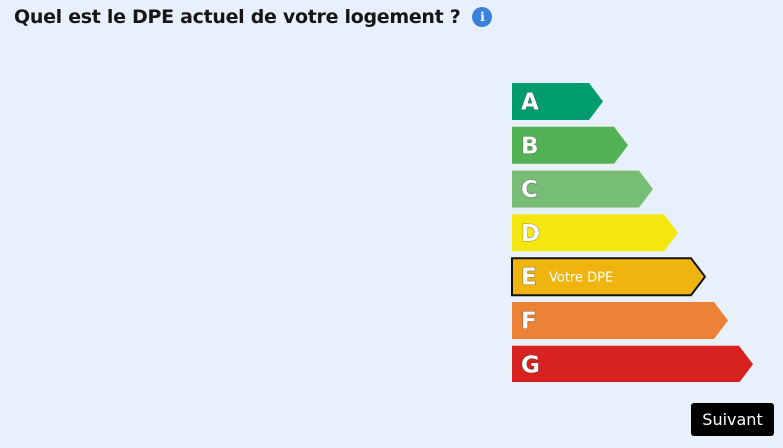 This screenshot has width=783, height=448. I want to click on dpe-letter-d: D, so click(530, 234).